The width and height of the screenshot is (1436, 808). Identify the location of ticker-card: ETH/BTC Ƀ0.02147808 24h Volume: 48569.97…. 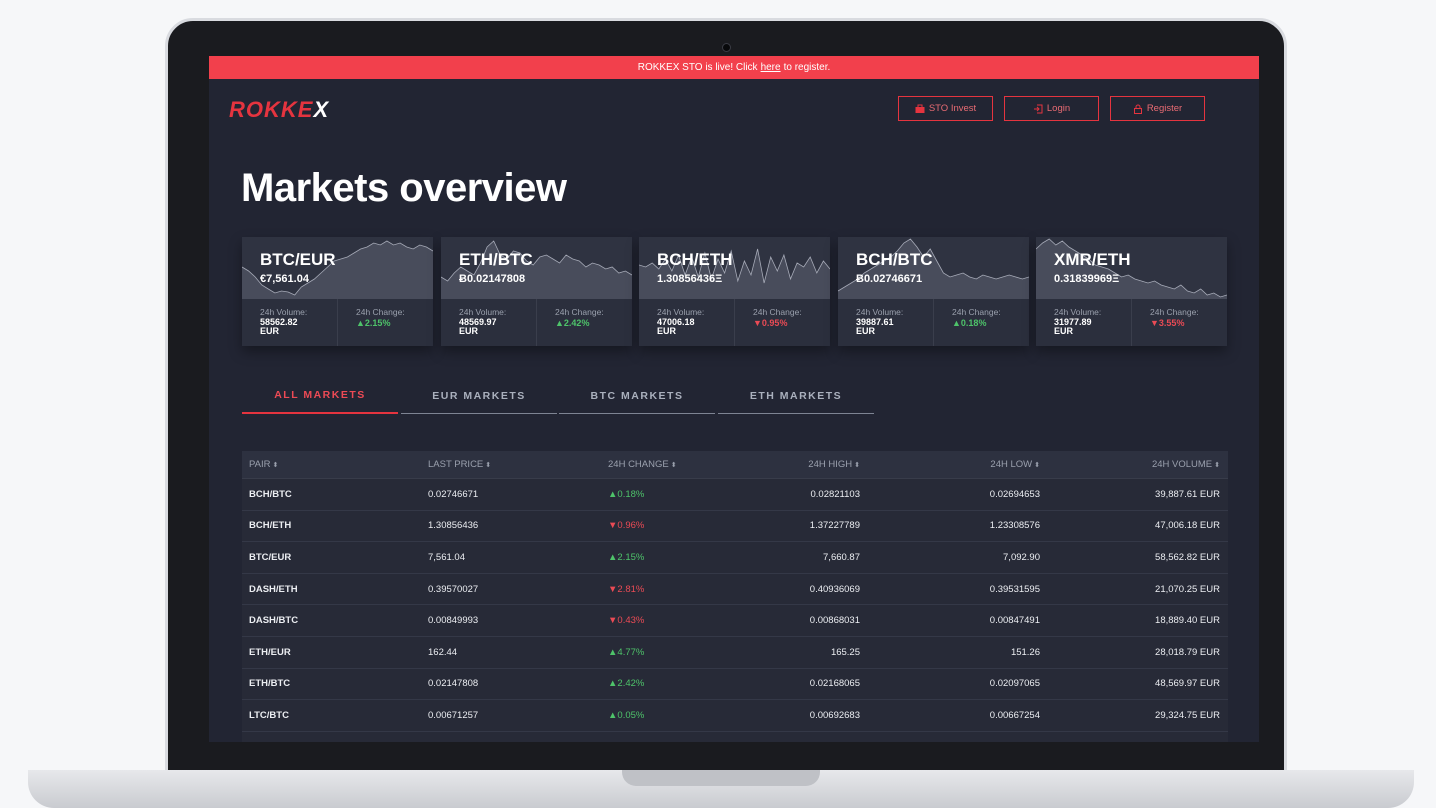
(536, 291).